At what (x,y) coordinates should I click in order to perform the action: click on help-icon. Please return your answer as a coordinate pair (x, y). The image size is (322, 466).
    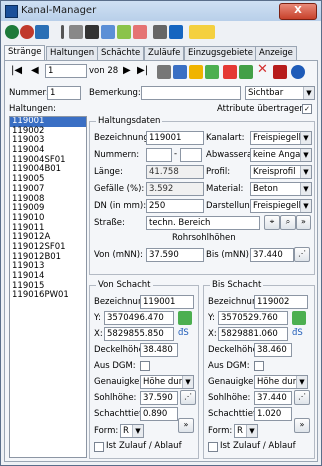
    Looking at the image, I should click on (298, 72).